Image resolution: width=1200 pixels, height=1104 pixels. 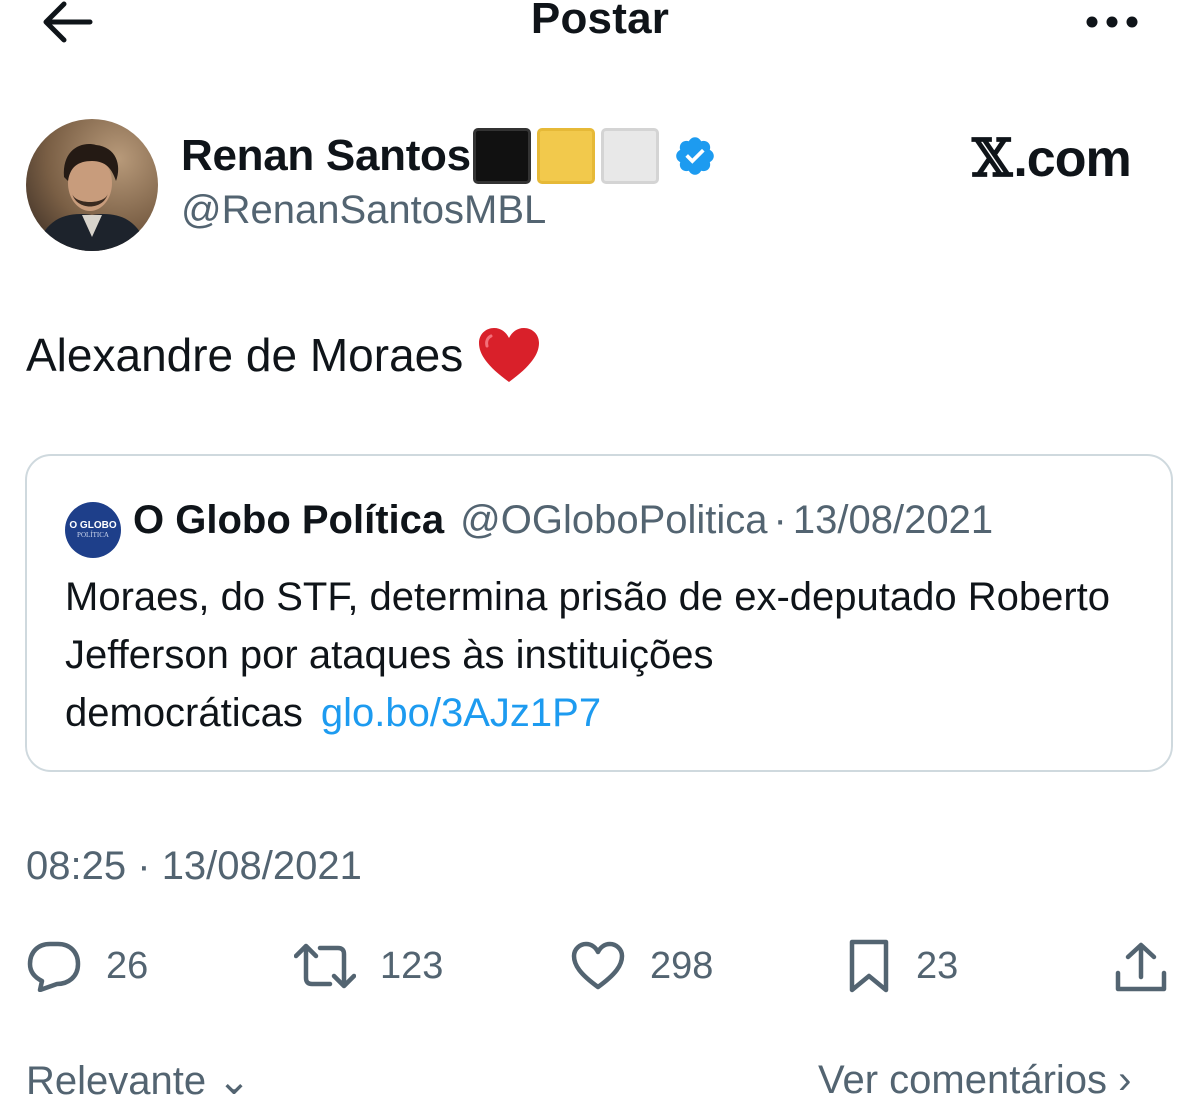 I want to click on profile-photo, so click(x=92, y=185).